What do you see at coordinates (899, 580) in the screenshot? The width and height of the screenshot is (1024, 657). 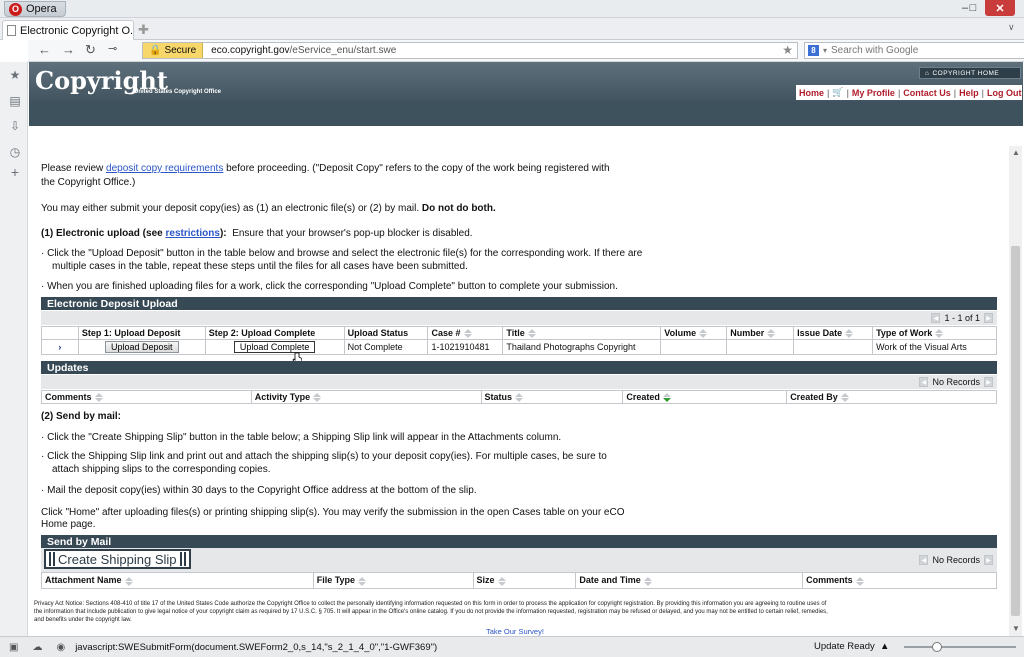 I see `col-attachment-comments: Comments` at bounding box center [899, 580].